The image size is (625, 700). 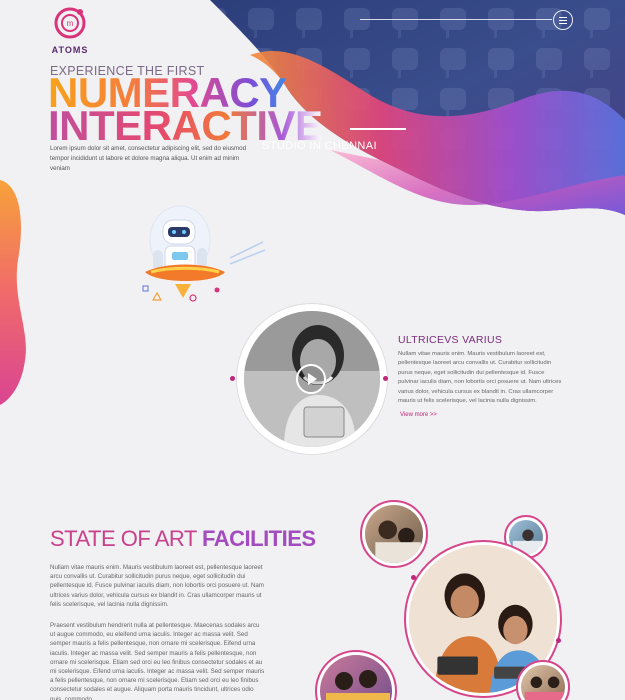 What do you see at coordinates (70, 50) in the screenshot?
I see `brand-name: ATOMS` at bounding box center [70, 50].